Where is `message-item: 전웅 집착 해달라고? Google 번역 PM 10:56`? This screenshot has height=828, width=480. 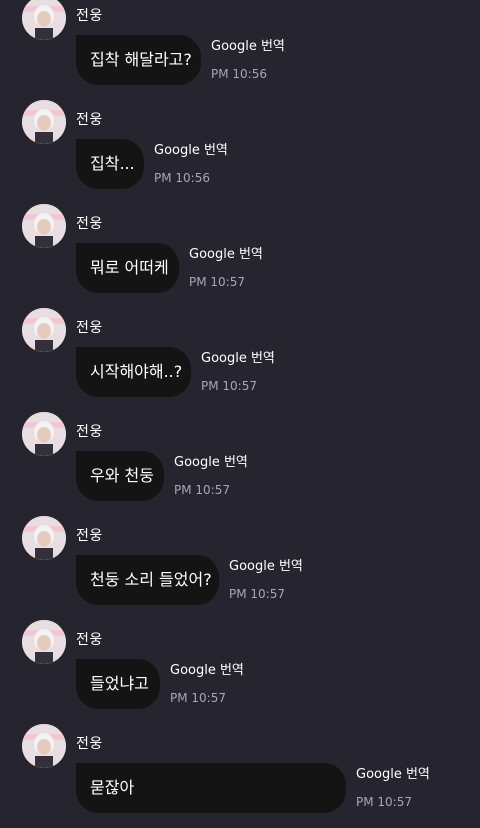 message-item: 전웅 집착 해달라고? Google 번역 PM 10:56 is located at coordinates (240, 50).